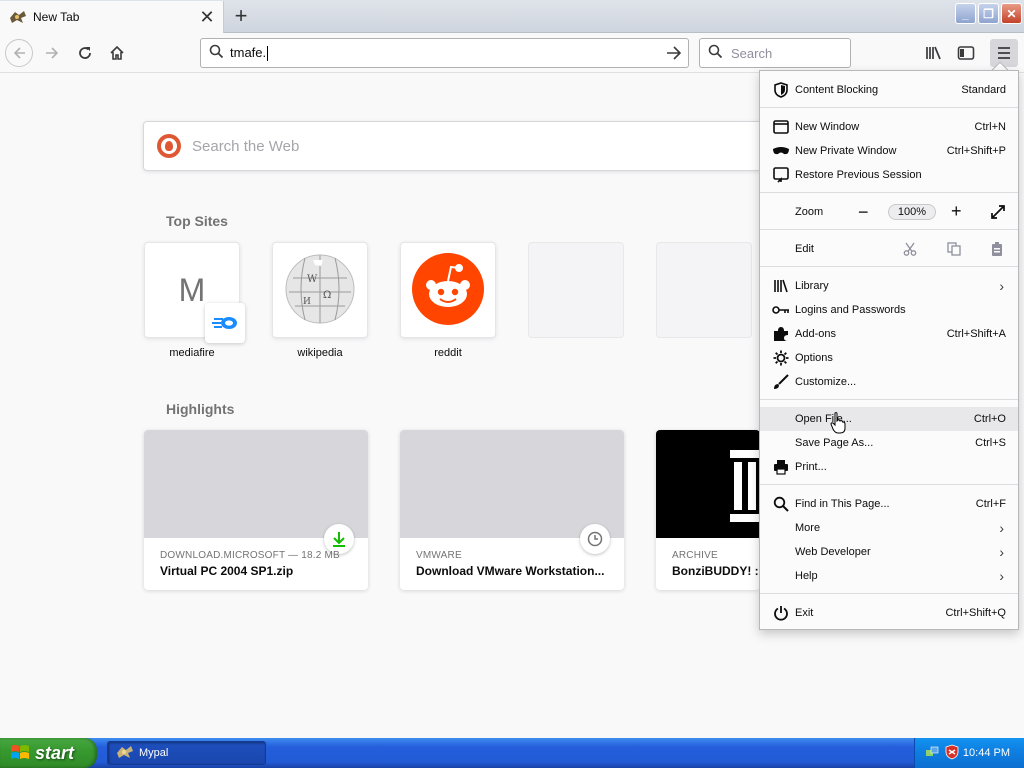 Image resolution: width=1024 pixels, height=768 pixels. Describe the element at coordinates (327, 295) in the screenshot. I see `svg-text: Ω` at that location.